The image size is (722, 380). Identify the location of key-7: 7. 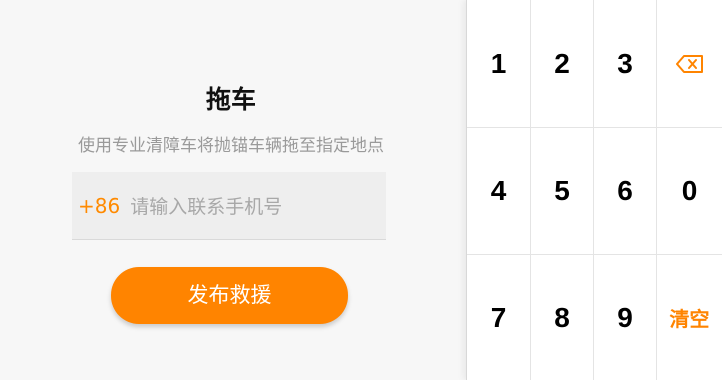
(499, 317).